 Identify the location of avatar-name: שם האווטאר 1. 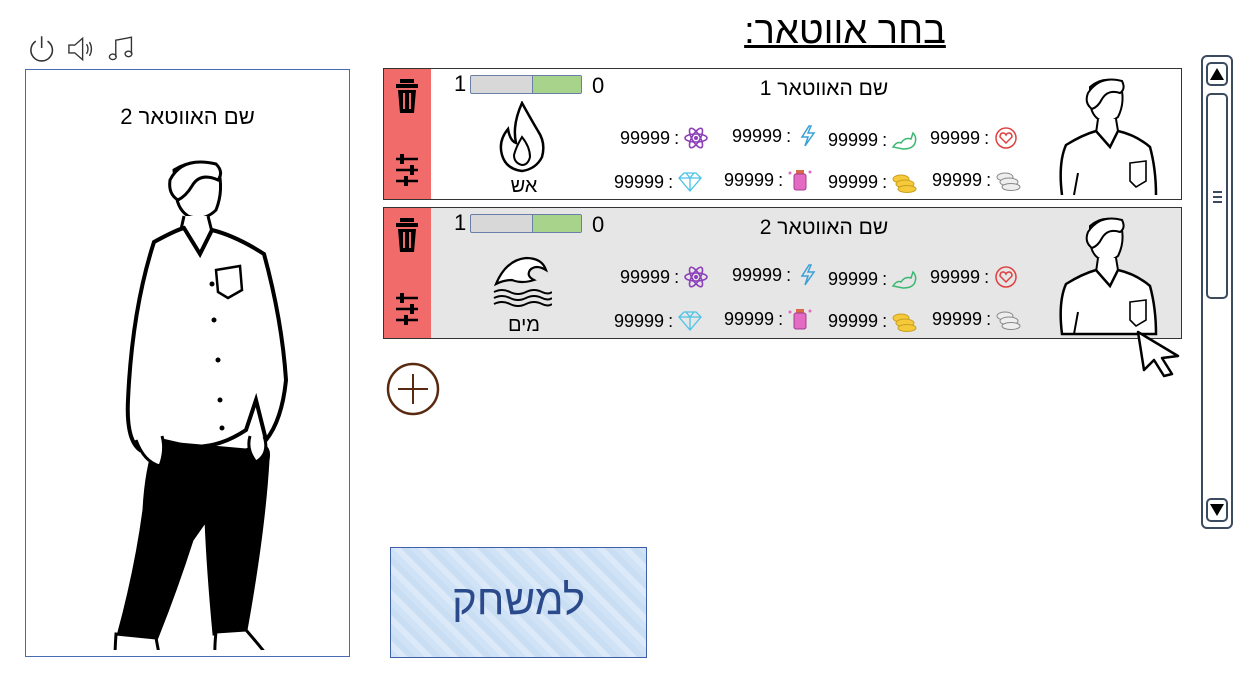
(824, 88).